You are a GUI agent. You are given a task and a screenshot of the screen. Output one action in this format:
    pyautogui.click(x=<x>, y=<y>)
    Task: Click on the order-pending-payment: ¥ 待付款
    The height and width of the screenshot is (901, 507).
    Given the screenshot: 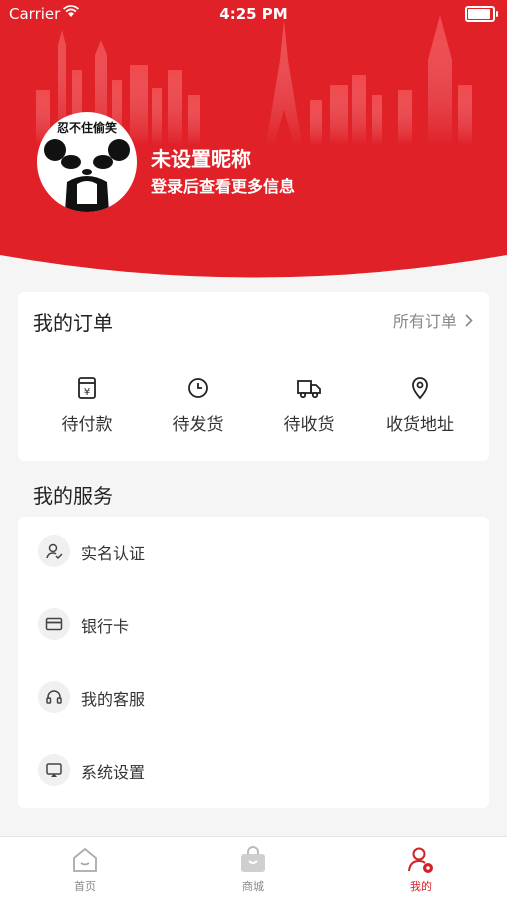 What is the action you would take?
    pyautogui.click(x=87, y=405)
    